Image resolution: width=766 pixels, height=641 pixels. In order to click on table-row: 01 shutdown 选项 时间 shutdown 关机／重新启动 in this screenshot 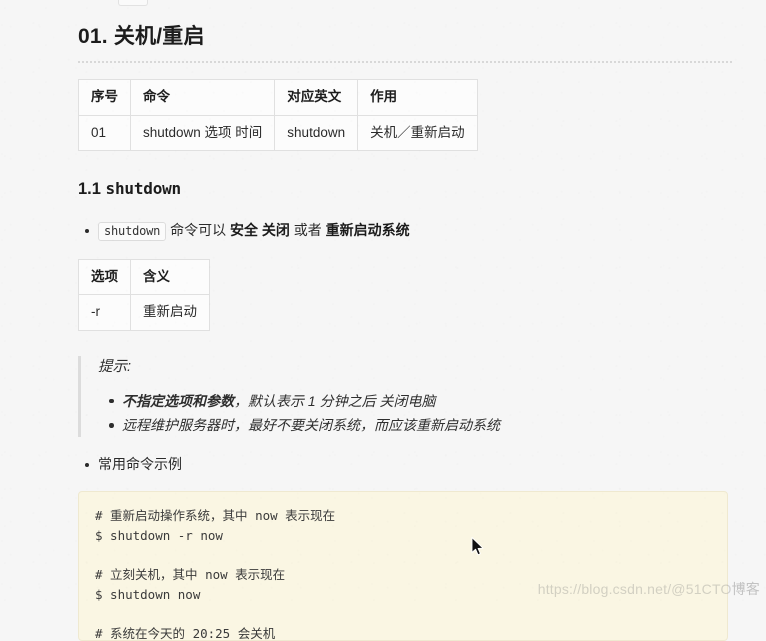, I will do `click(278, 133)`.